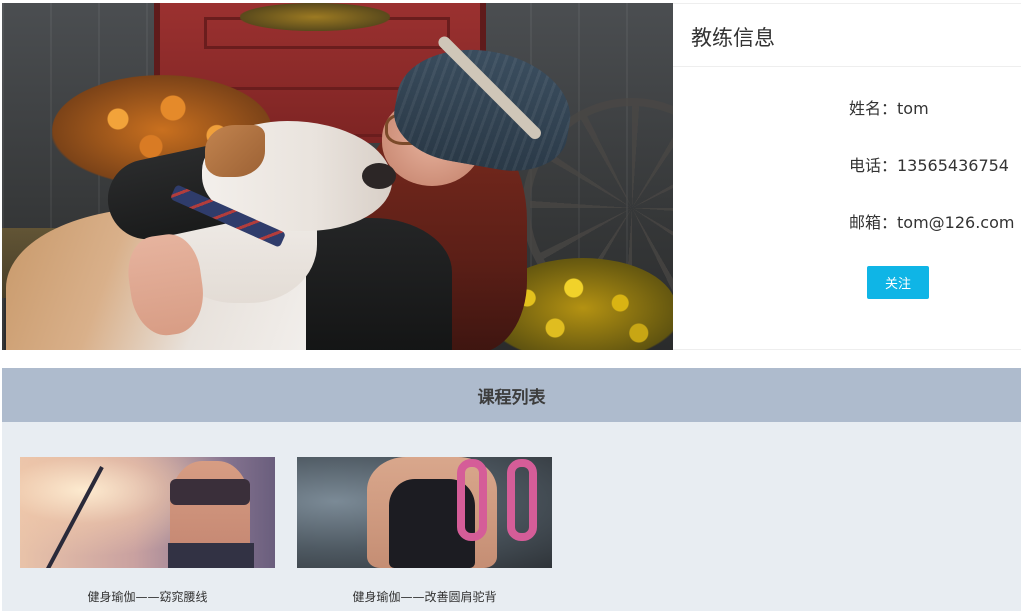  Describe the element at coordinates (235, 151) in the screenshot. I see `photo-dog-ear` at that location.